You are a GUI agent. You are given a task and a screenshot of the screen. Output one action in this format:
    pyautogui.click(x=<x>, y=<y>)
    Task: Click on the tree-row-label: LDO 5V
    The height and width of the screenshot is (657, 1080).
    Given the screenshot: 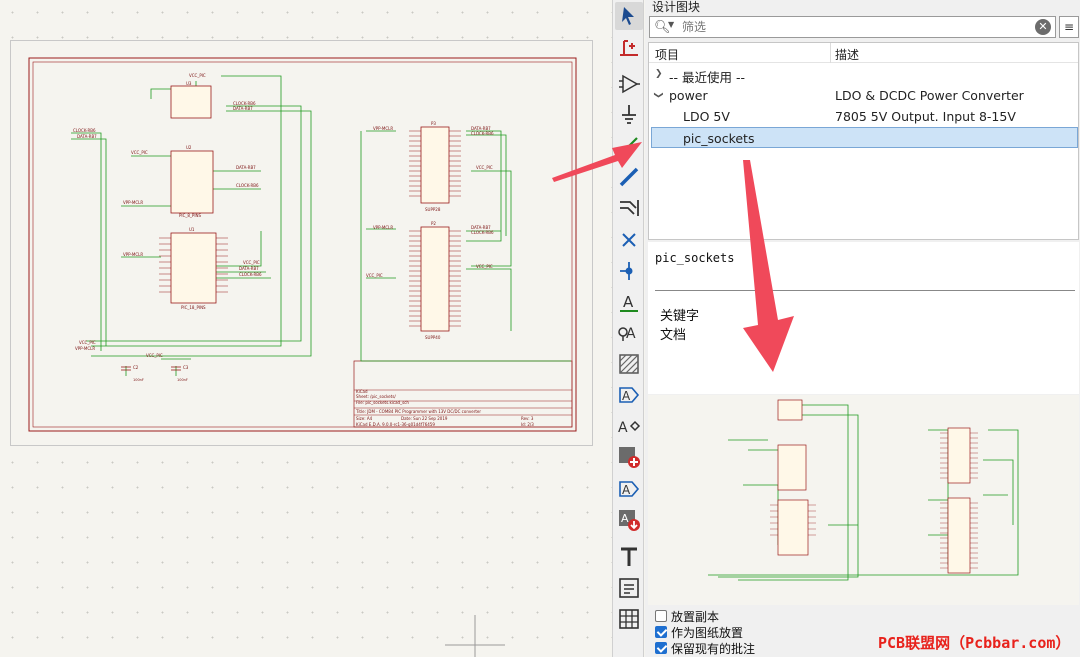 What is the action you would take?
    pyautogui.click(x=706, y=116)
    